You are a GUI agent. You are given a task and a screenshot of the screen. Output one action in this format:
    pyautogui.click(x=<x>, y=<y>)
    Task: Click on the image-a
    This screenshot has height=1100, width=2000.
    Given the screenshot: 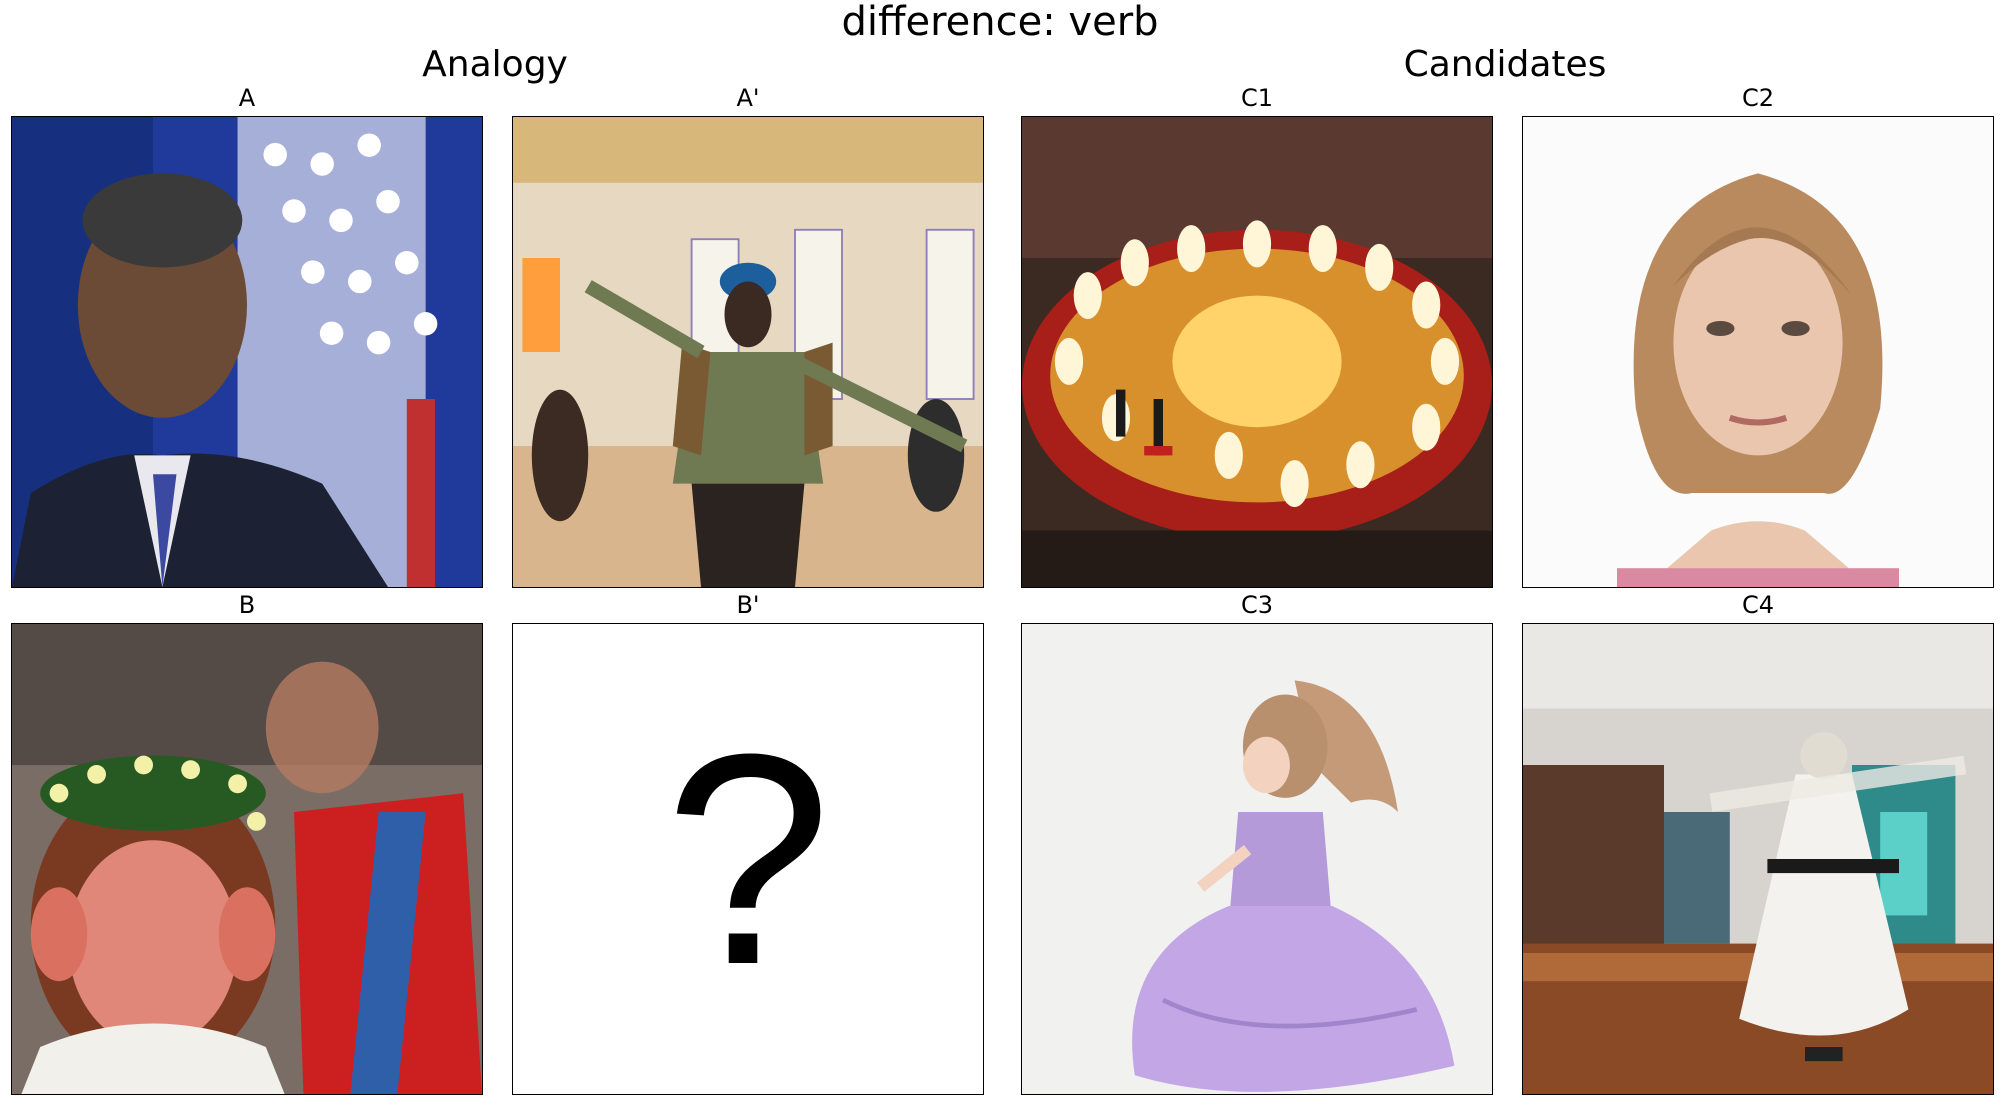 What is the action you would take?
    pyautogui.click(x=247, y=352)
    